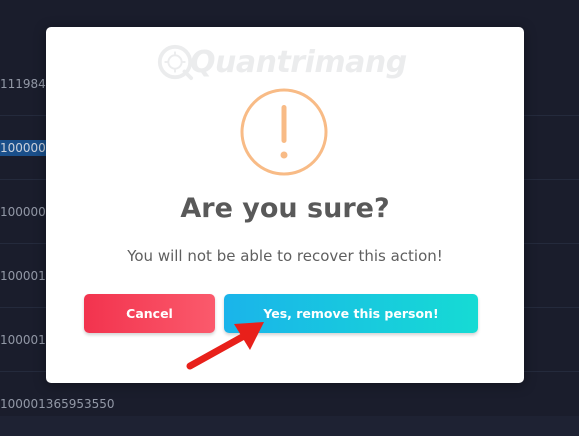 The width and height of the screenshot is (579, 436). I want to click on watermark: Quantrimang, so click(281, 62).